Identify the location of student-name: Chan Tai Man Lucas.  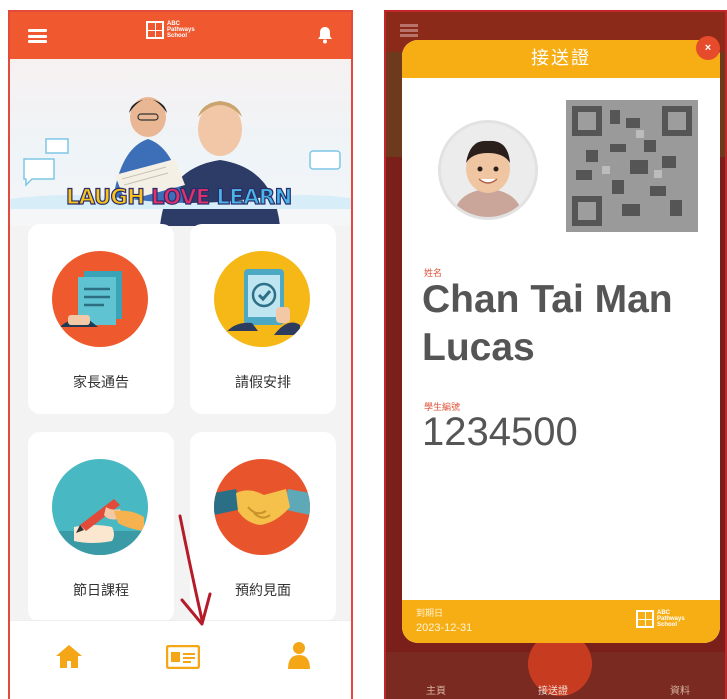
(547, 323).